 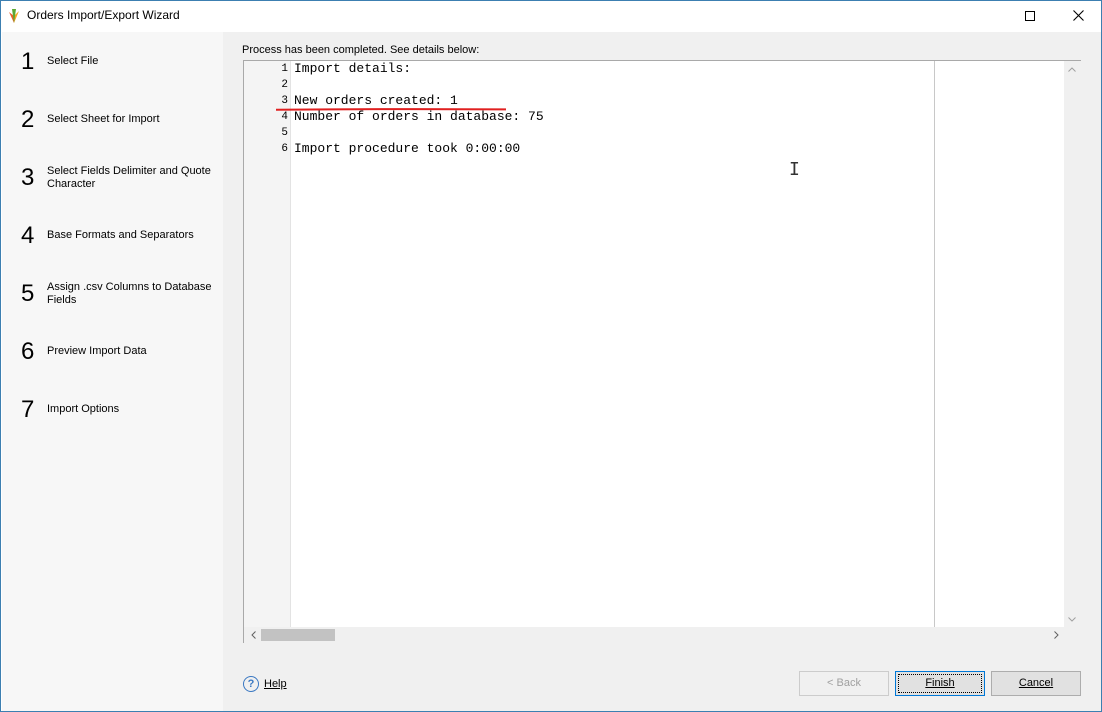 What do you see at coordinates (103, 15) in the screenshot?
I see `window-title: Orders Import/Export Wizard` at bounding box center [103, 15].